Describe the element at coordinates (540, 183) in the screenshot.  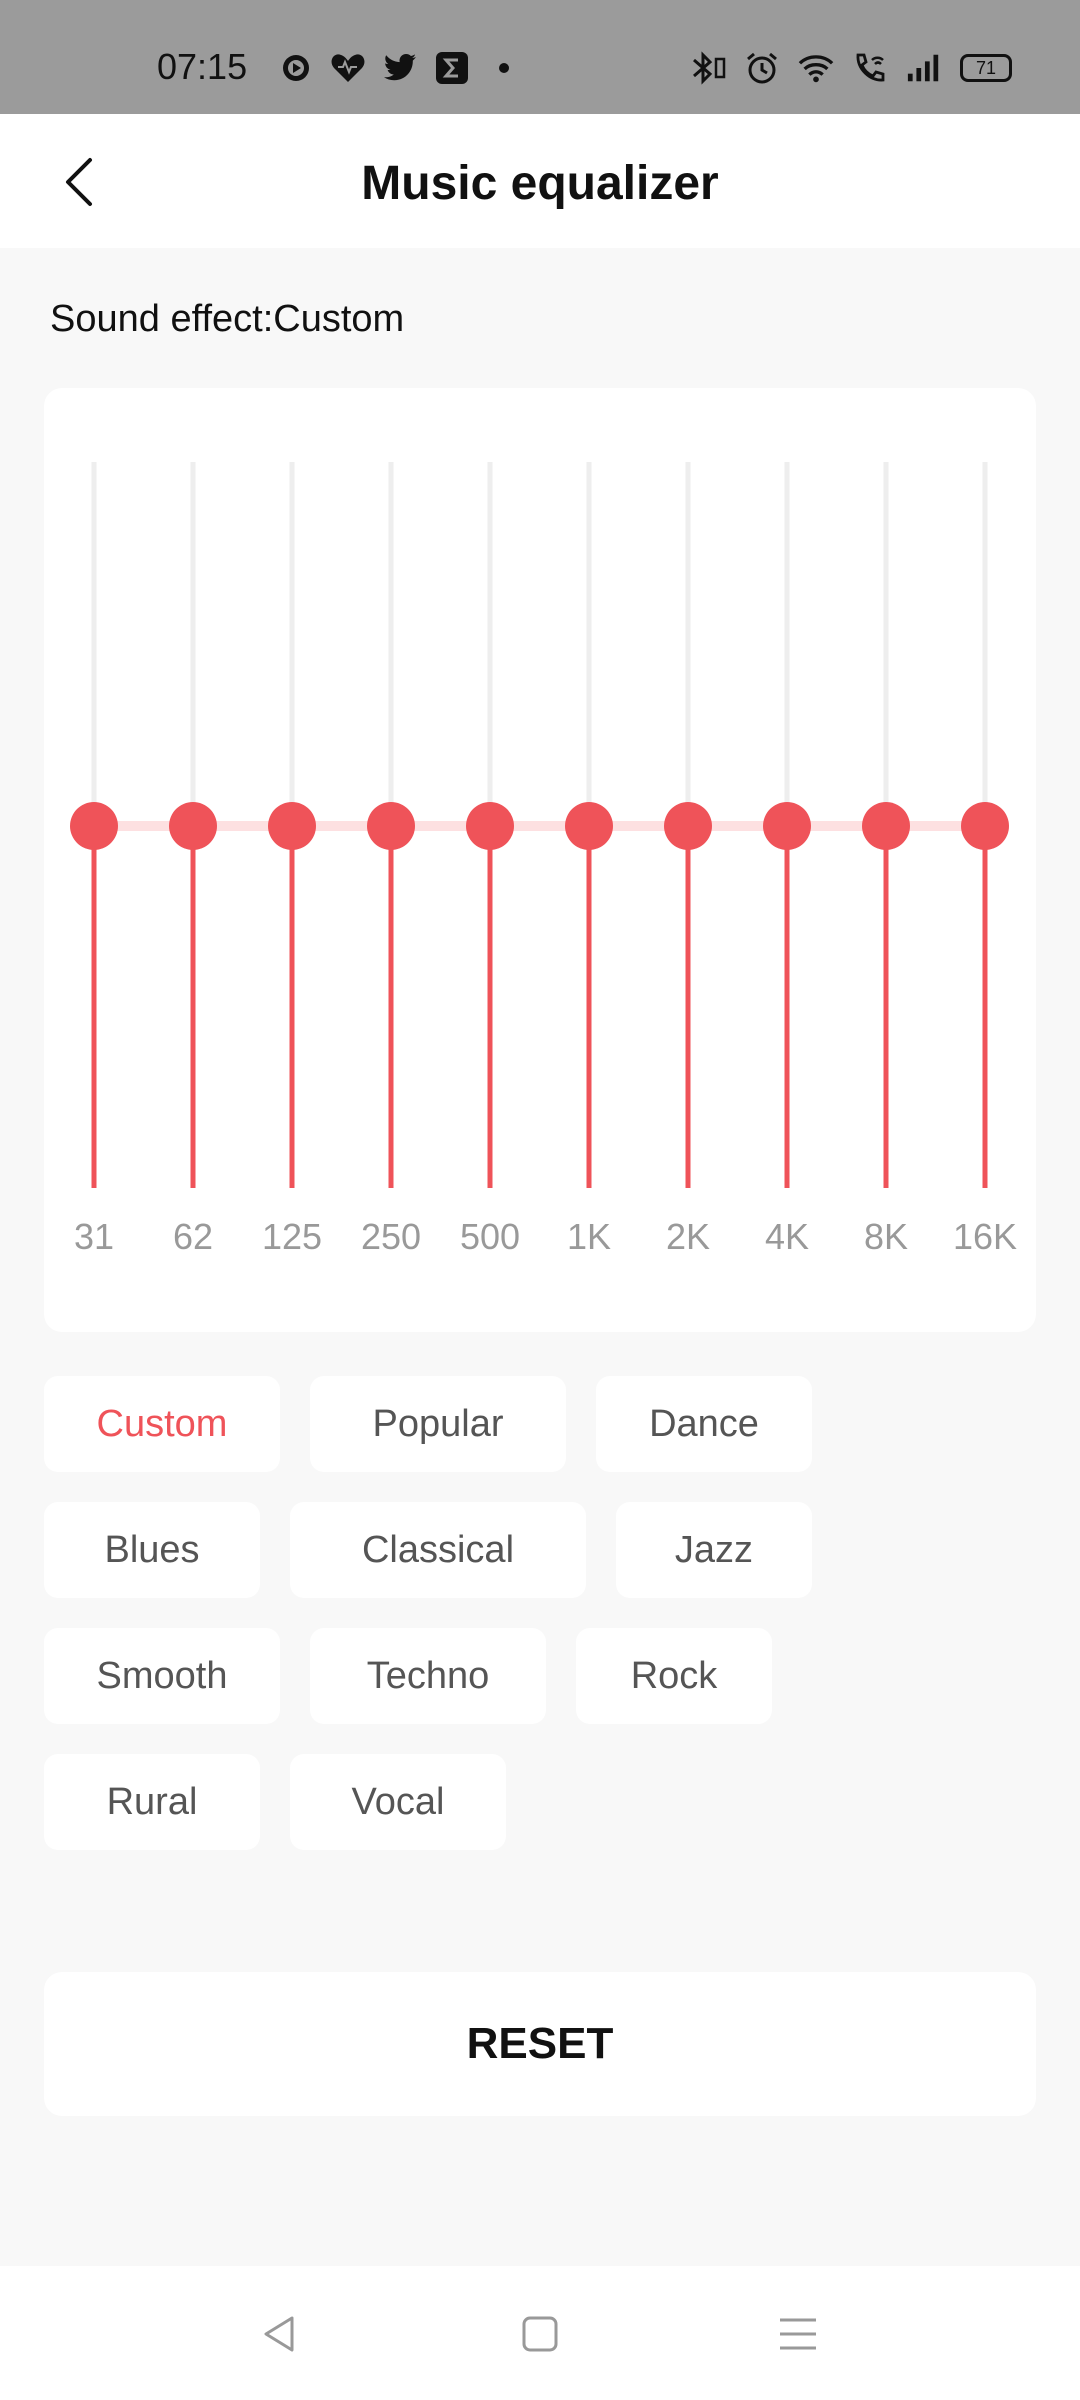
I see `page-title: Music equalizer` at that location.